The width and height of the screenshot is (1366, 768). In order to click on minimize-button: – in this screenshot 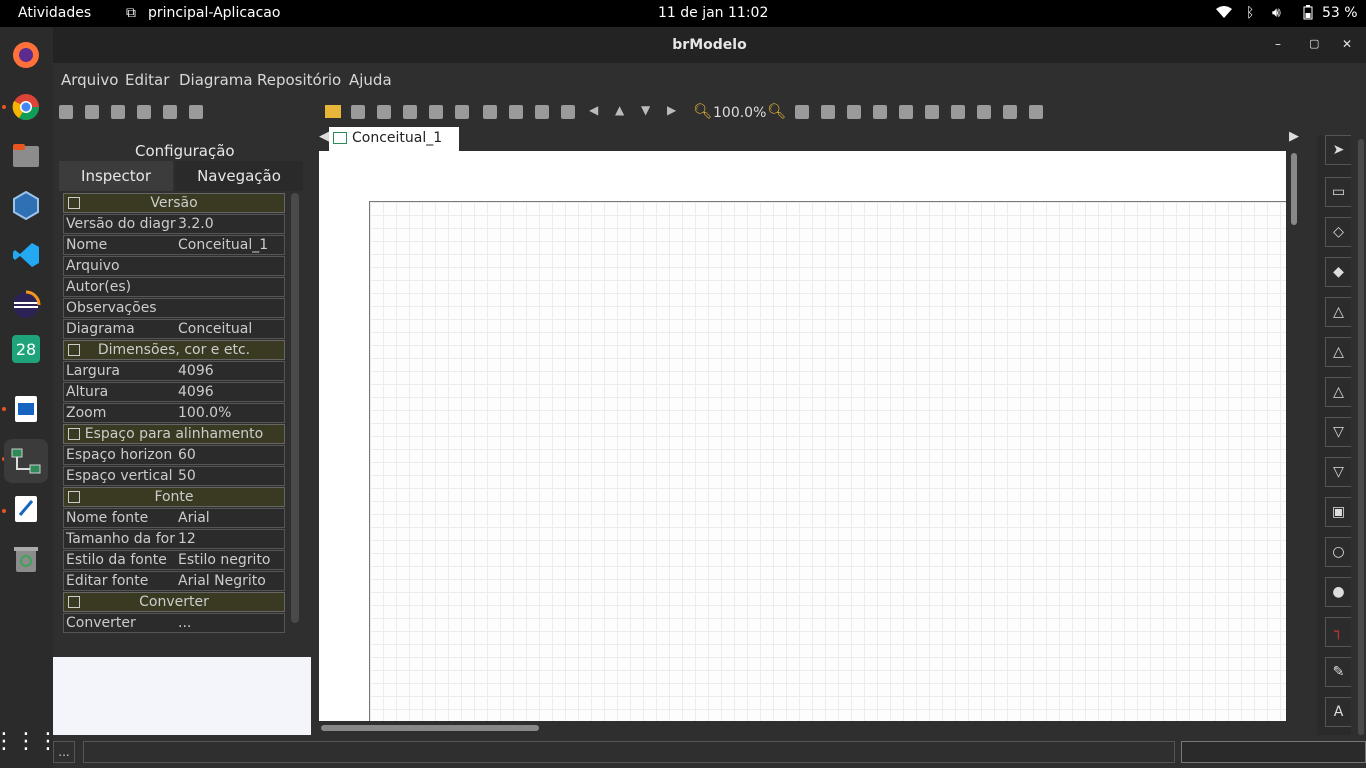, I will do `click(1278, 44)`.